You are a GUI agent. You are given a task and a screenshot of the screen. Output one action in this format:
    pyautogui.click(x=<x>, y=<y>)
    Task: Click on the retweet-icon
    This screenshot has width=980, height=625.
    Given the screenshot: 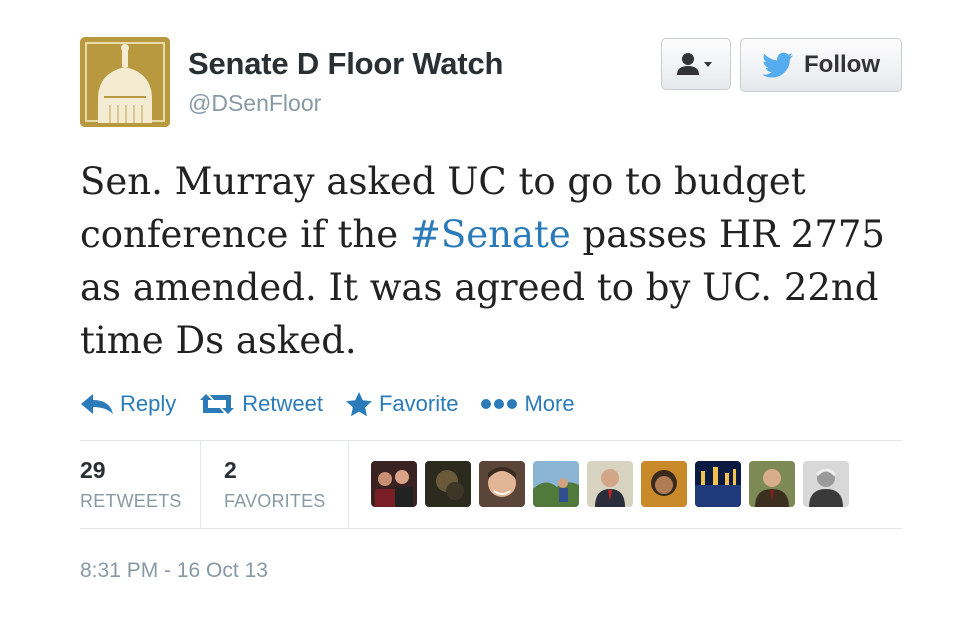 What is the action you would take?
    pyautogui.click(x=217, y=404)
    